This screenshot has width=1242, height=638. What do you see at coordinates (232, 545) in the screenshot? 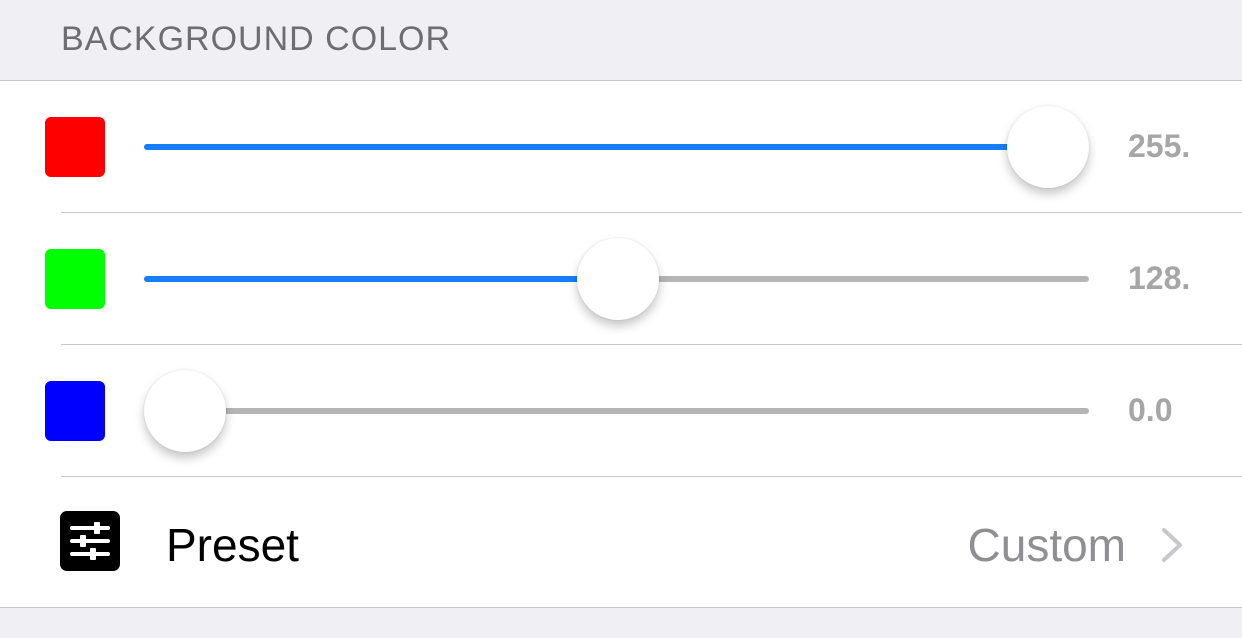
I see `preset-label: Preset` at bounding box center [232, 545].